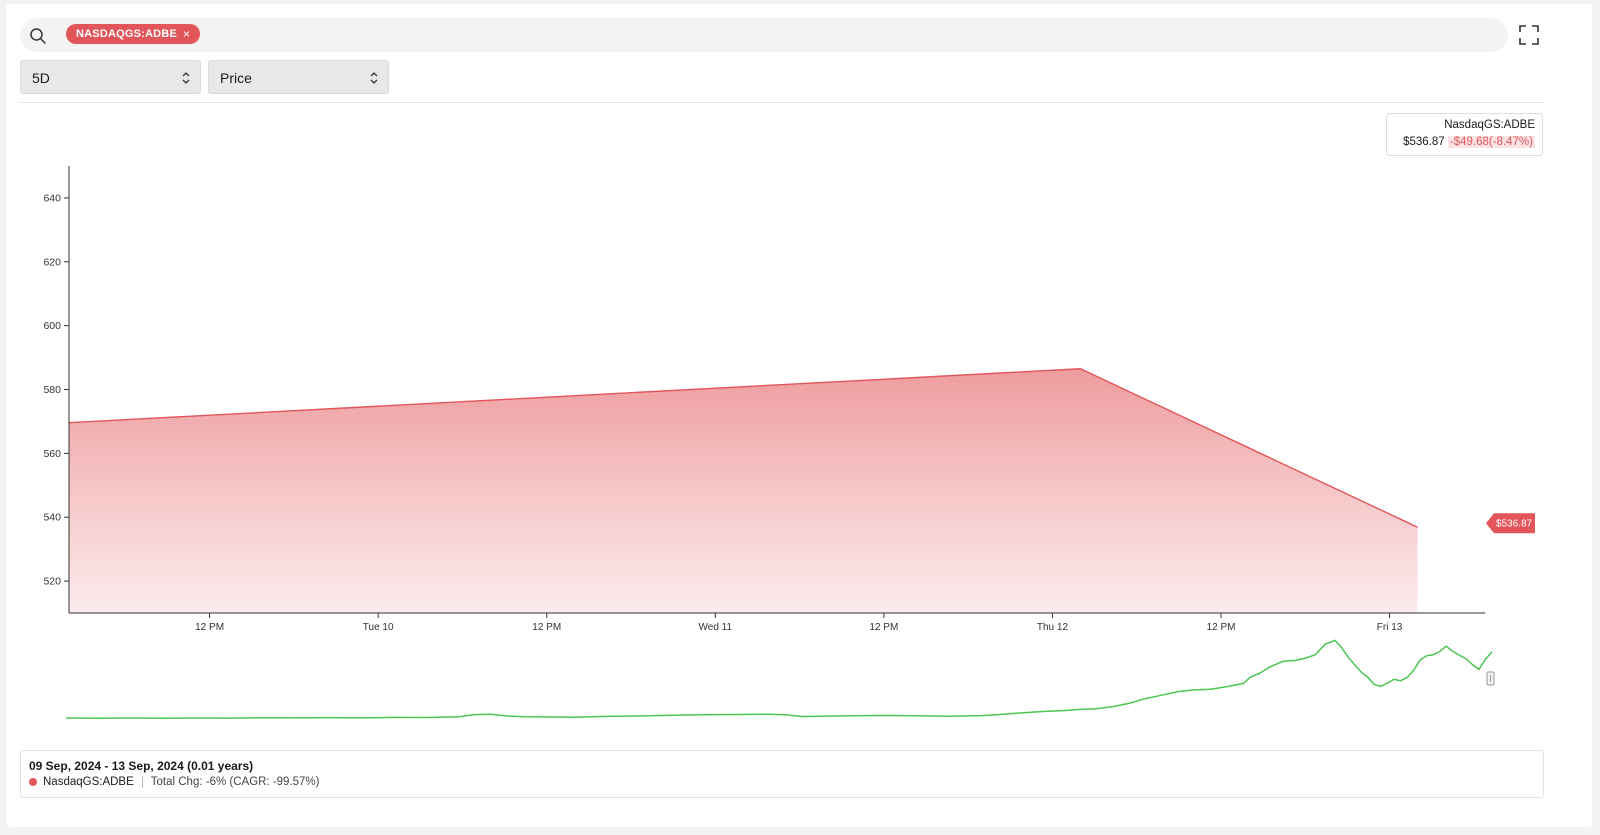 The image size is (1600, 835). What do you see at coordinates (716, 627) in the screenshot?
I see `x-tick-label: Wed 11` at bounding box center [716, 627].